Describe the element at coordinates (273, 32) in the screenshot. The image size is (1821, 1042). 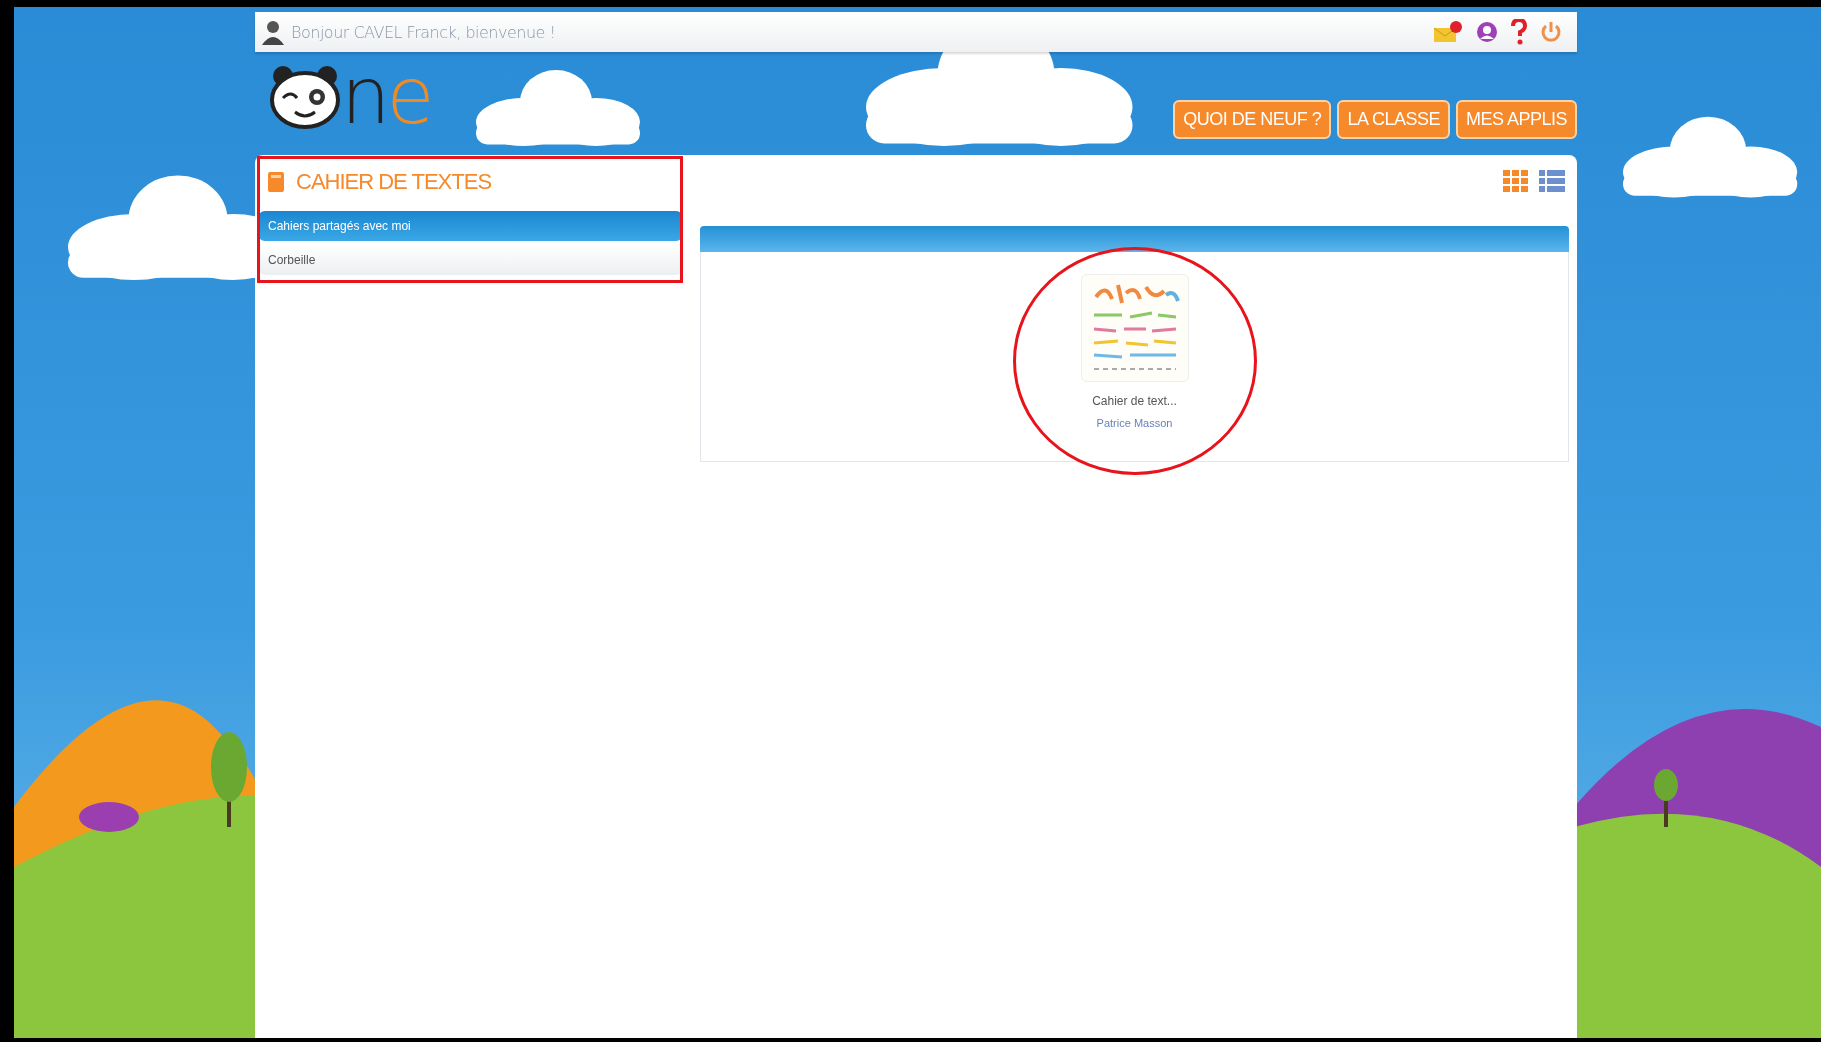
I see `avatar-icon` at that location.